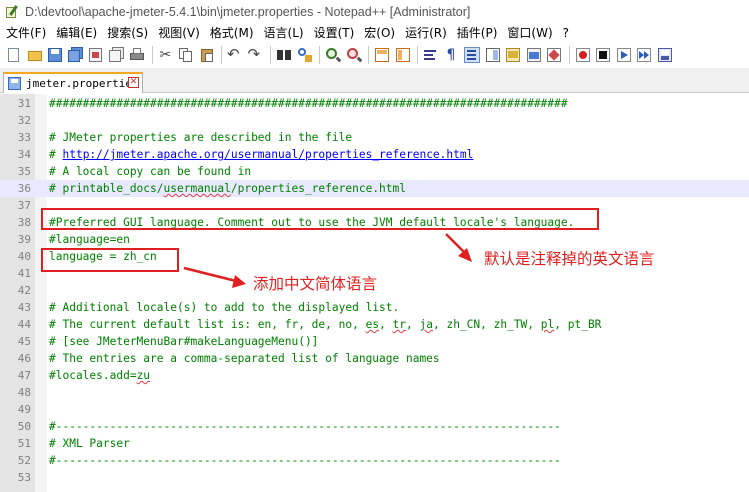 The height and width of the screenshot is (492, 749). Describe the element at coordinates (166, 55) in the screenshot. I see `cut-icon: ✂` at that location.